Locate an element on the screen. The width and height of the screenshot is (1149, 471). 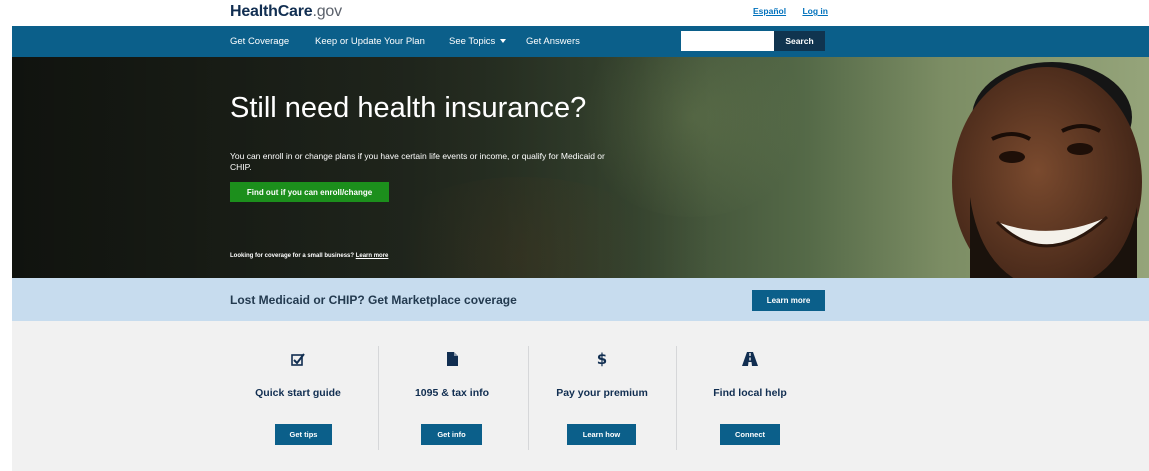
nav-get-answers: Get Answers is located at coordinates (553, 41).